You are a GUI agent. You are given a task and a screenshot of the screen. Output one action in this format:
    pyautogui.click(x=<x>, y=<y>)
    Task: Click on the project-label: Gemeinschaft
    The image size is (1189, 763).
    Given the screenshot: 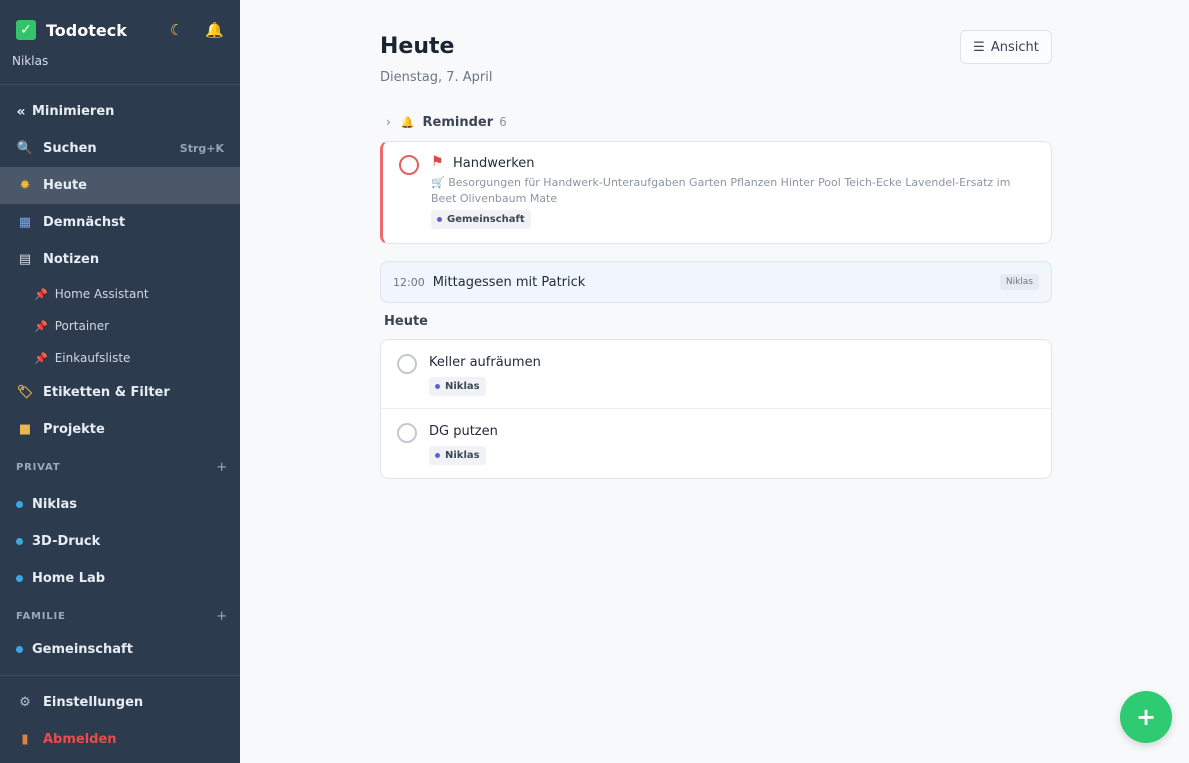 What is the action you would take?
    pyautogui.click(x=82, y=649)
    